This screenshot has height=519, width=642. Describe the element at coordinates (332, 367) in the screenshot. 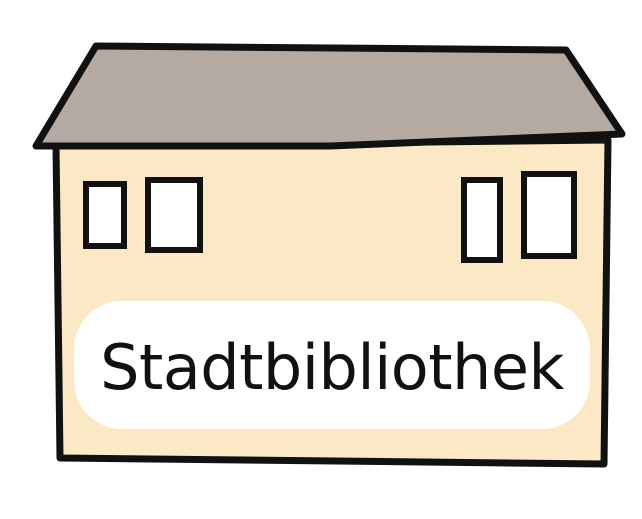

I see `library-sign-text: Stadtbibliothek` at that location.